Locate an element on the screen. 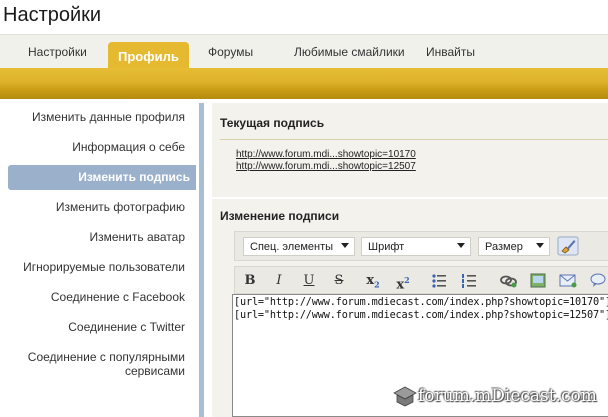 This screenshot has height=417, width=608. subscript-button: x2 is located at coordinates (373, 280).